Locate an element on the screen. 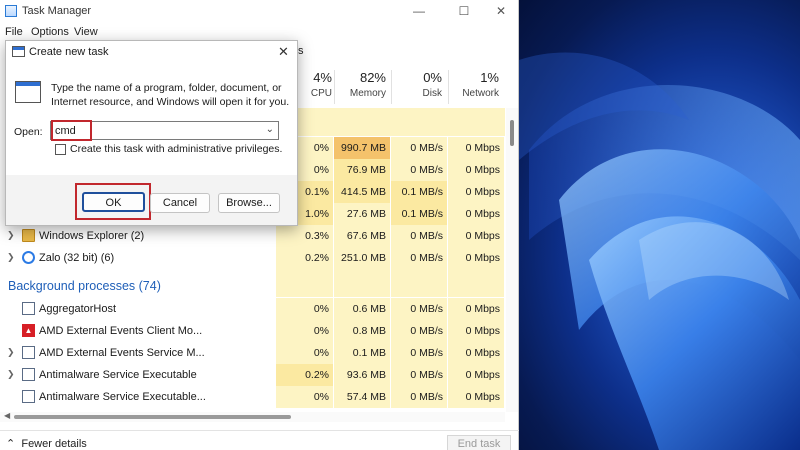 This screenshot has height=450, width=800. disk-cell: 0.1 MB/s is located at coordinates (419, 192).